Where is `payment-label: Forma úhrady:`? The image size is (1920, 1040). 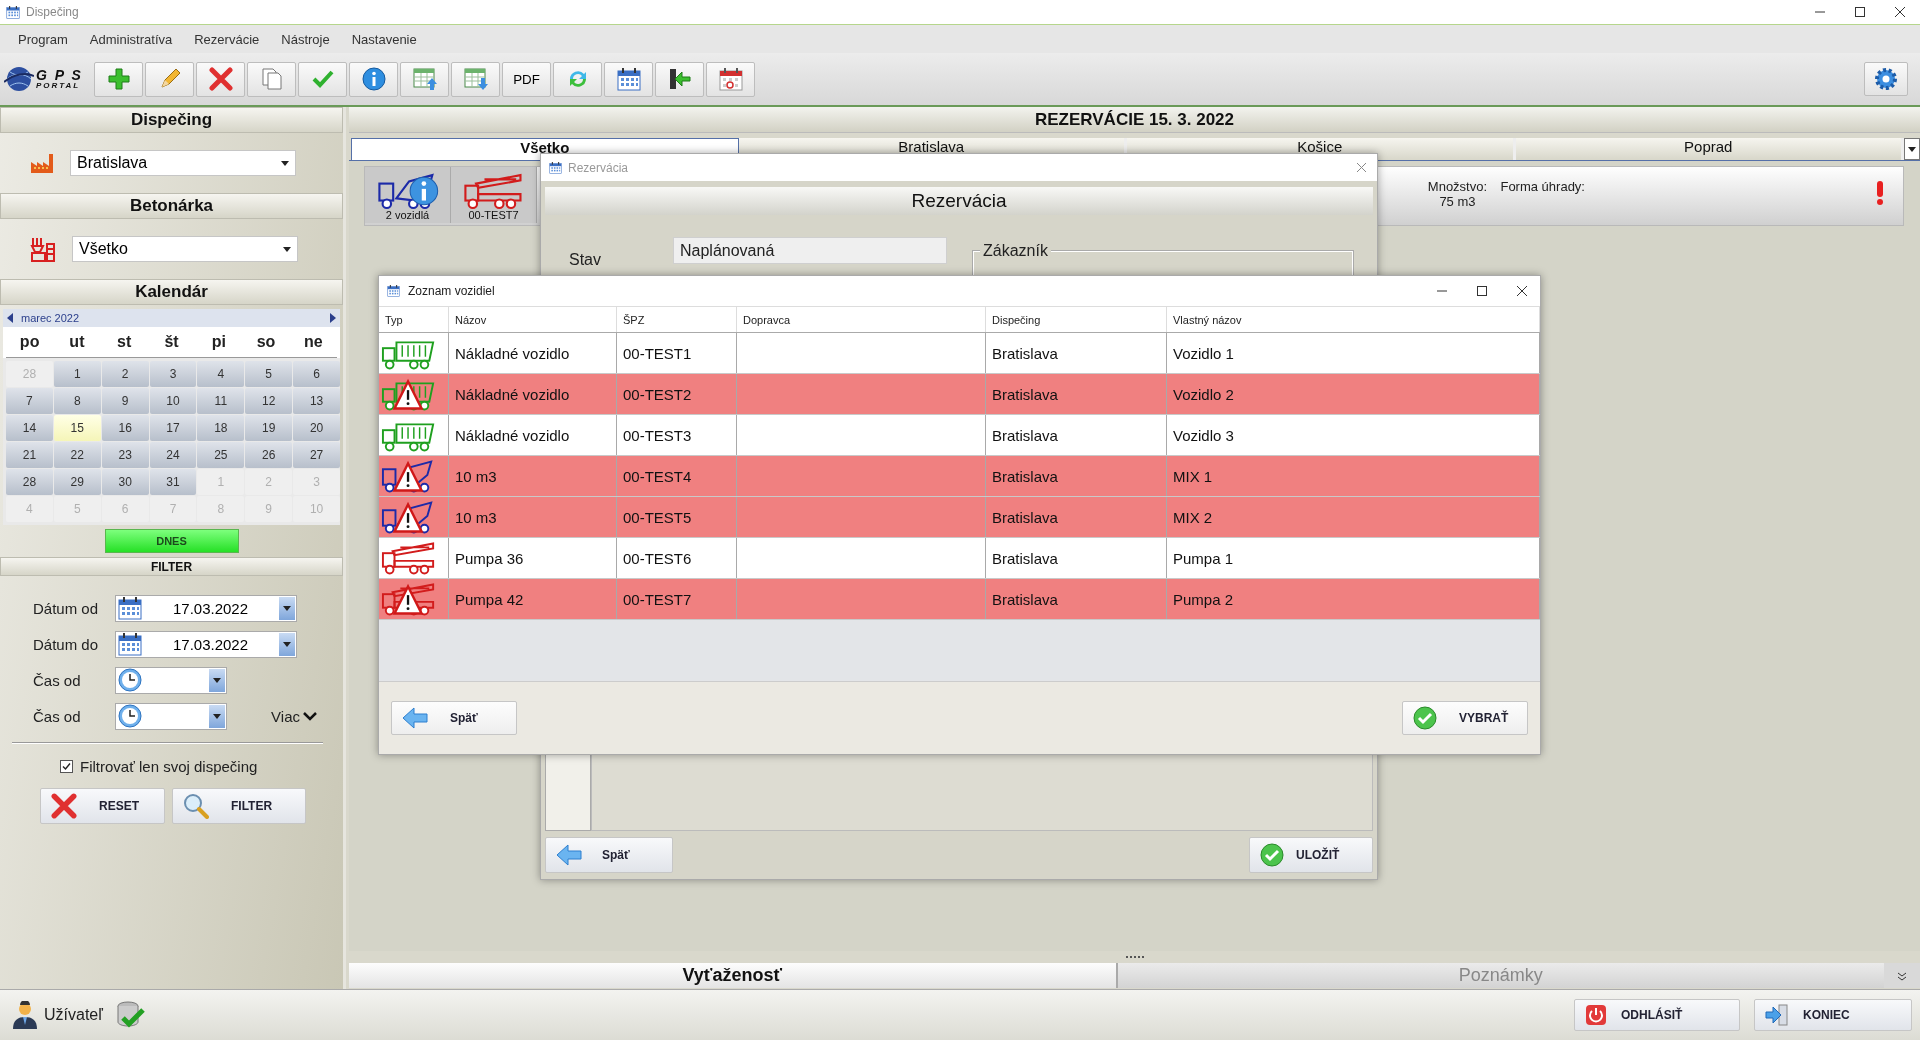
payment-label: Forma úhrady: is located at coordinates (1542, 186).